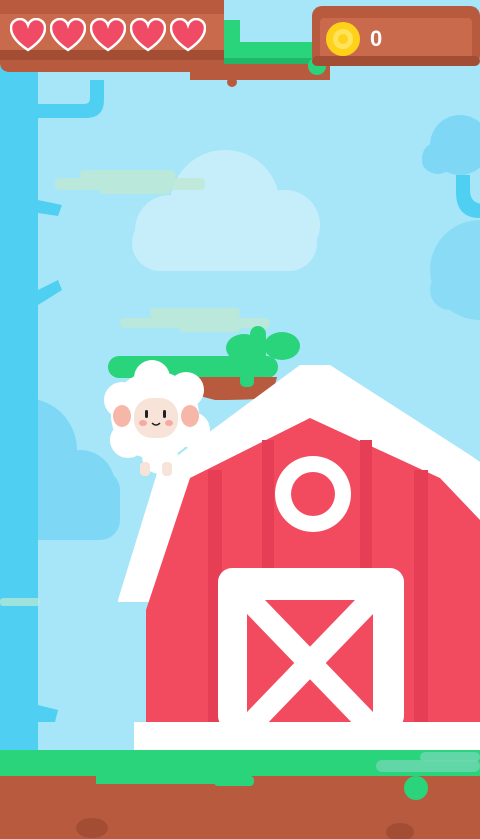 The image size is (480, 839). Describe the element at coordinates (396, 36) in the screenshot. I see `coin-panel: 0` at that location.